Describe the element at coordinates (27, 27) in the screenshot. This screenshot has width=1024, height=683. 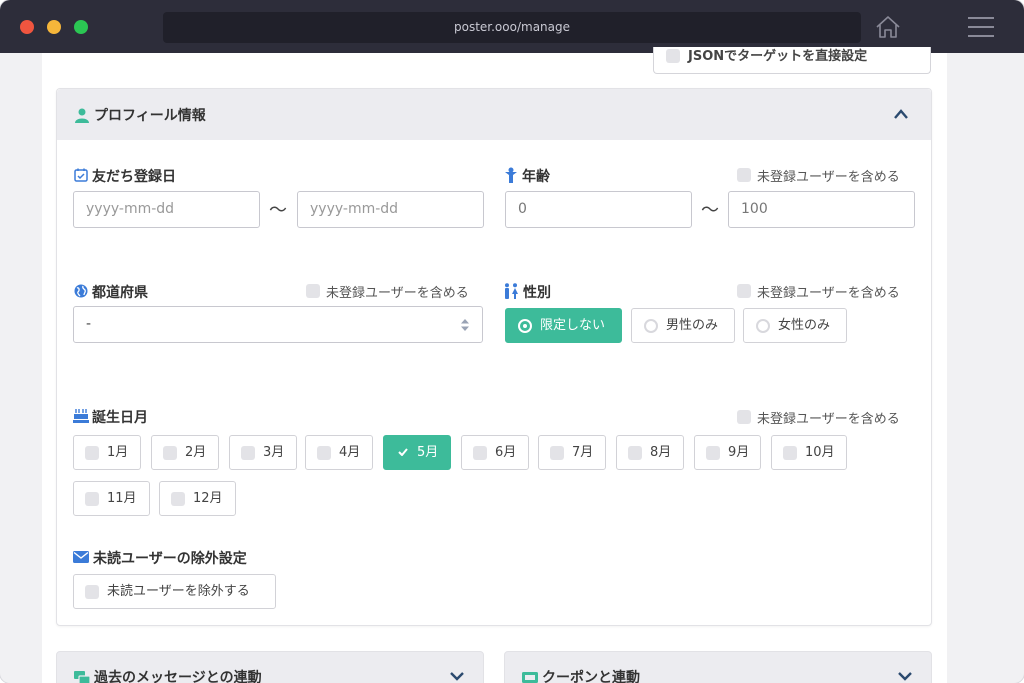
I see `close-window-button` at that location.